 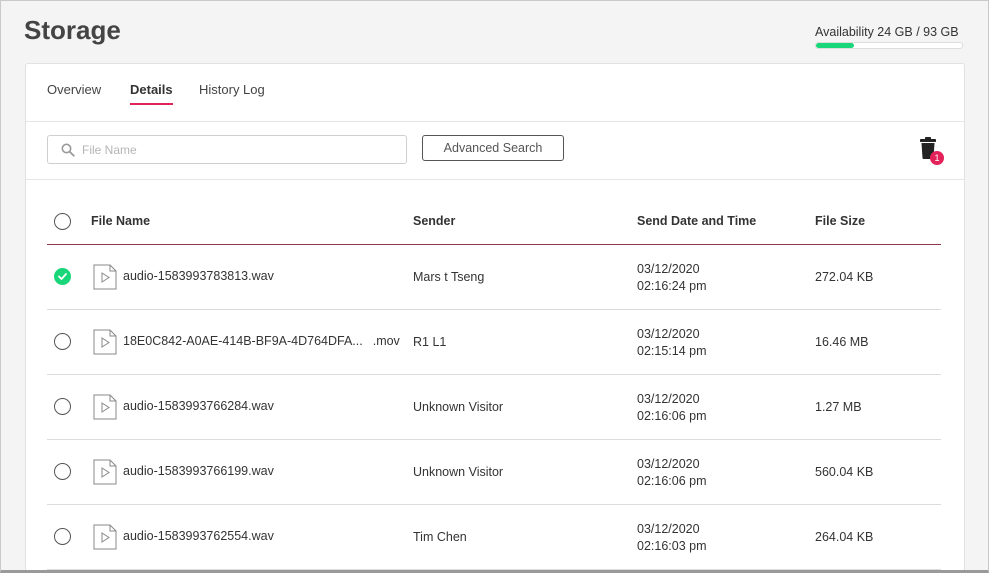 I want to click on send-date-time: 03/12/2020 02:16:03 pm, so click(x=672, y=538).